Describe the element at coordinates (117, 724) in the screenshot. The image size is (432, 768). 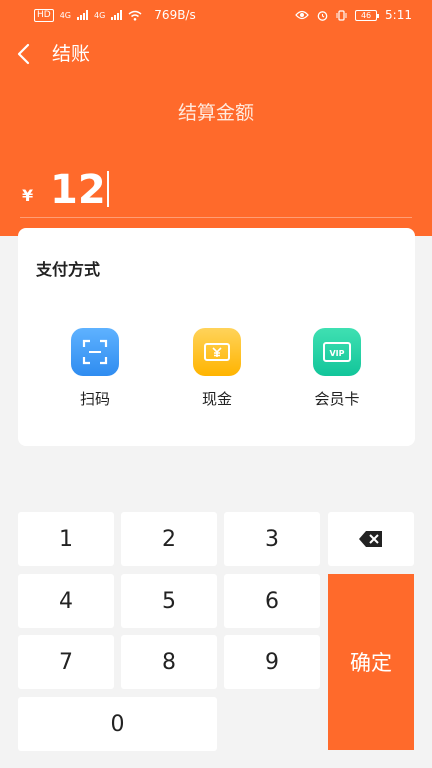
I see `key-0: 0` at that location.